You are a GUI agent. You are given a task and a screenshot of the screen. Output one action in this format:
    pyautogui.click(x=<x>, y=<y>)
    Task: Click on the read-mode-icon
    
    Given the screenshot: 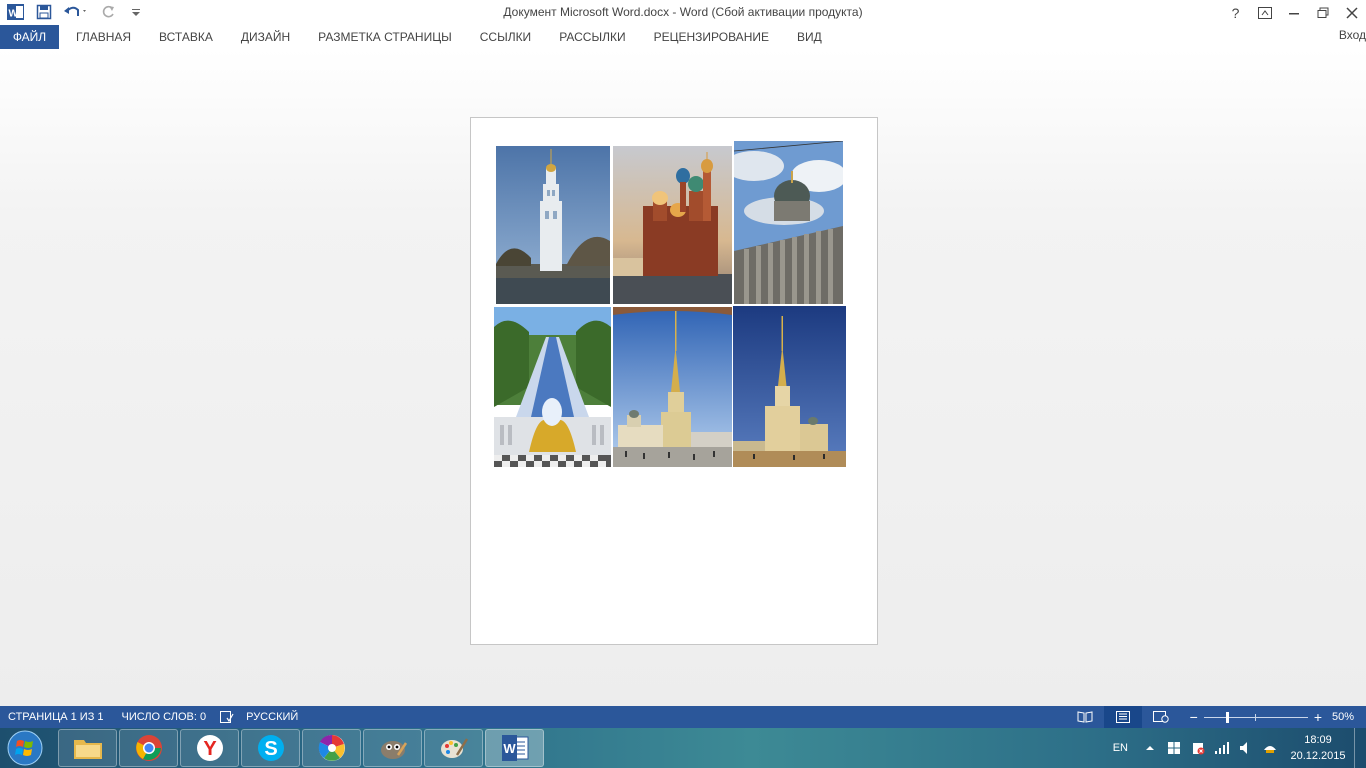 What is the action you would take?
    pyautogui.click(x=1085, y=717)
    